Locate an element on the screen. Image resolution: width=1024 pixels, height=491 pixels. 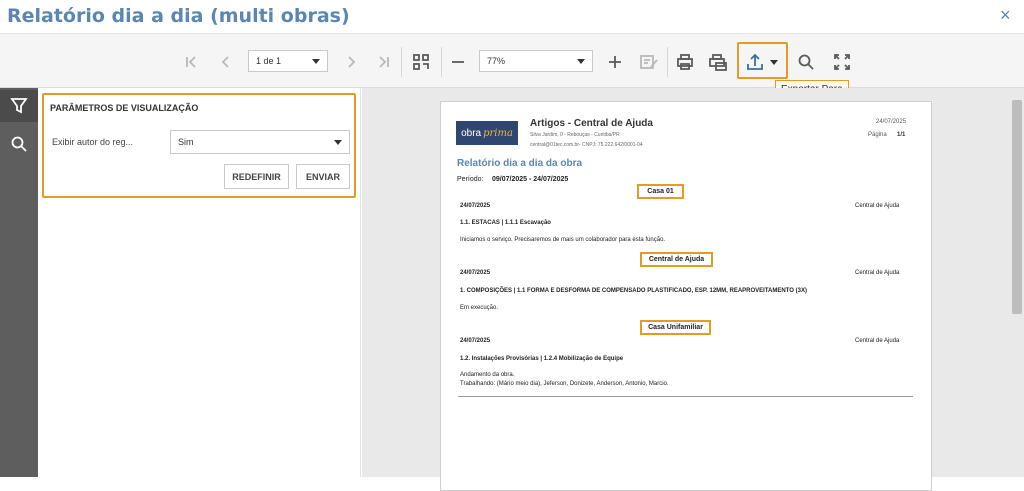
page-title: Relatório dia a dia (multi obras) is located at coordinates (178, 16).